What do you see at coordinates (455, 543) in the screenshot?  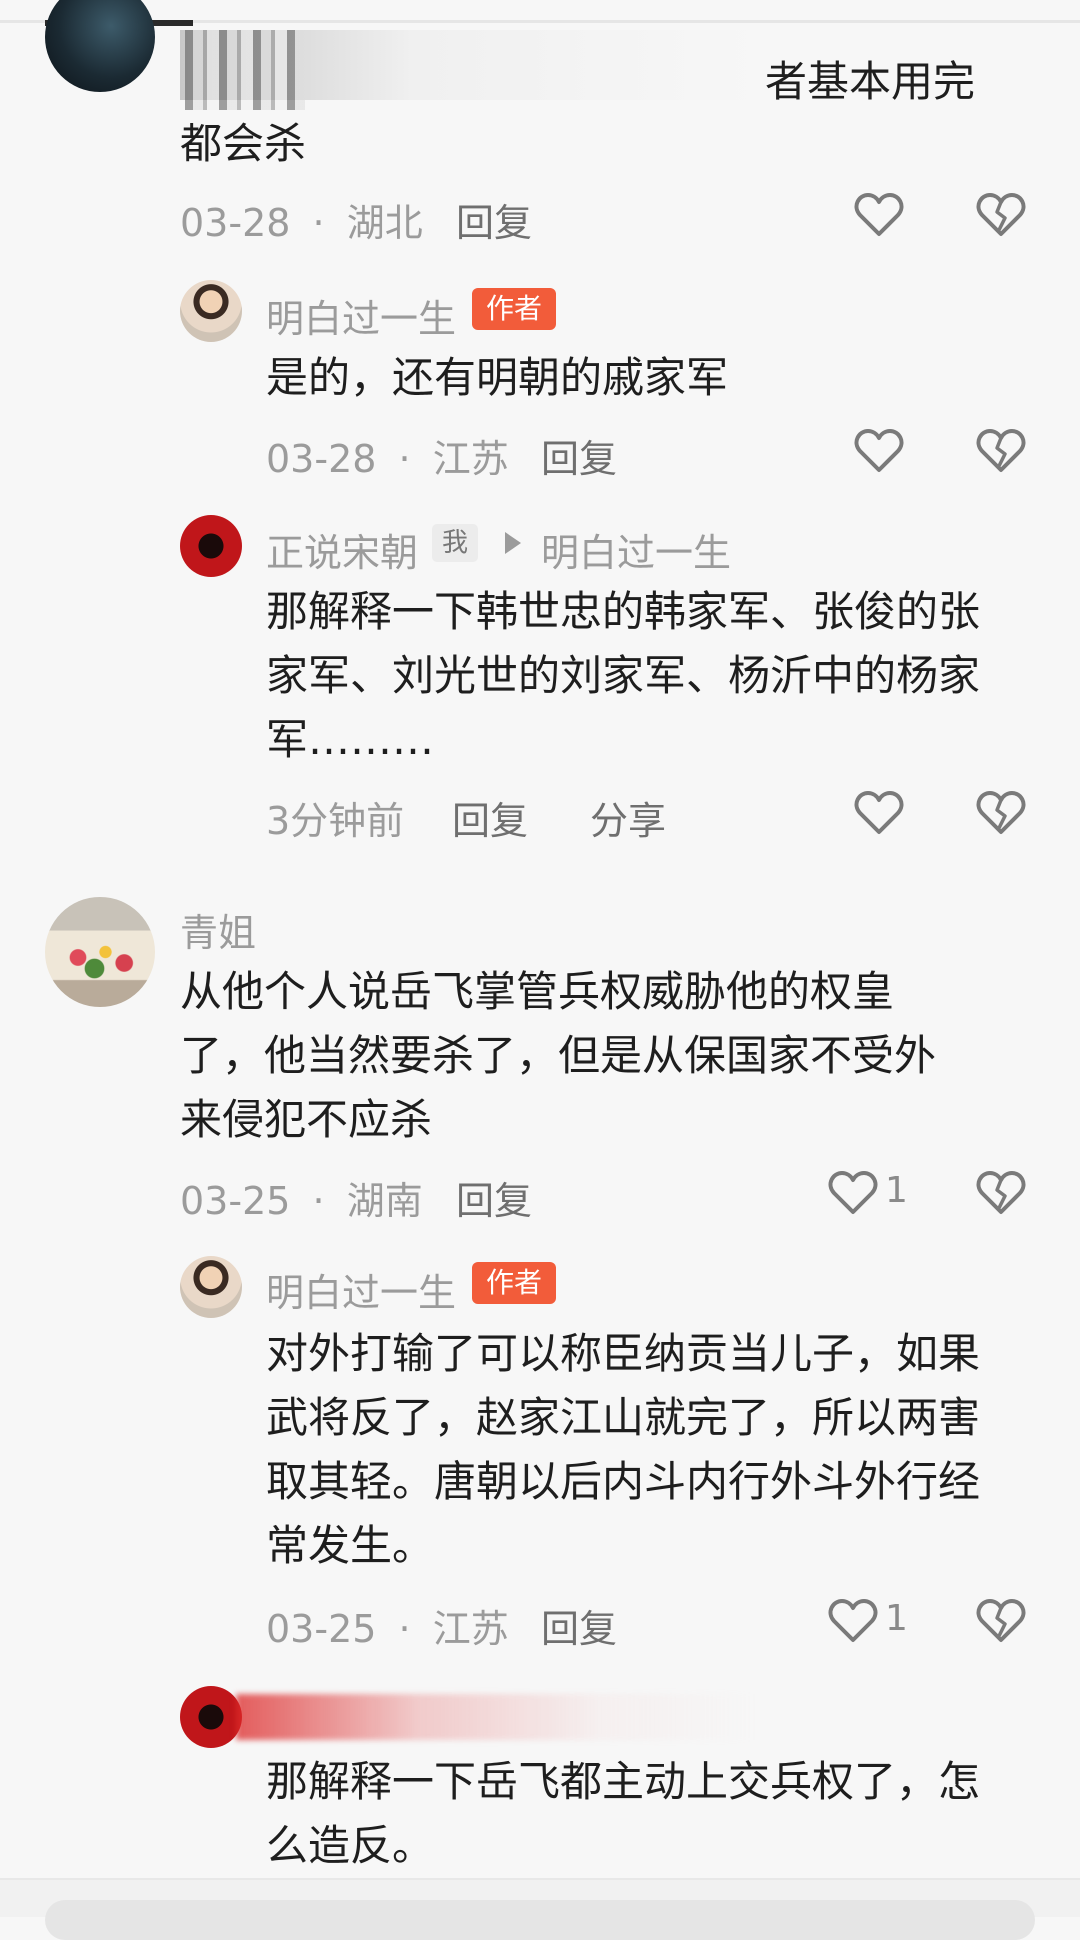 I see `me-tag: 我` at bounding box center [455, 543].